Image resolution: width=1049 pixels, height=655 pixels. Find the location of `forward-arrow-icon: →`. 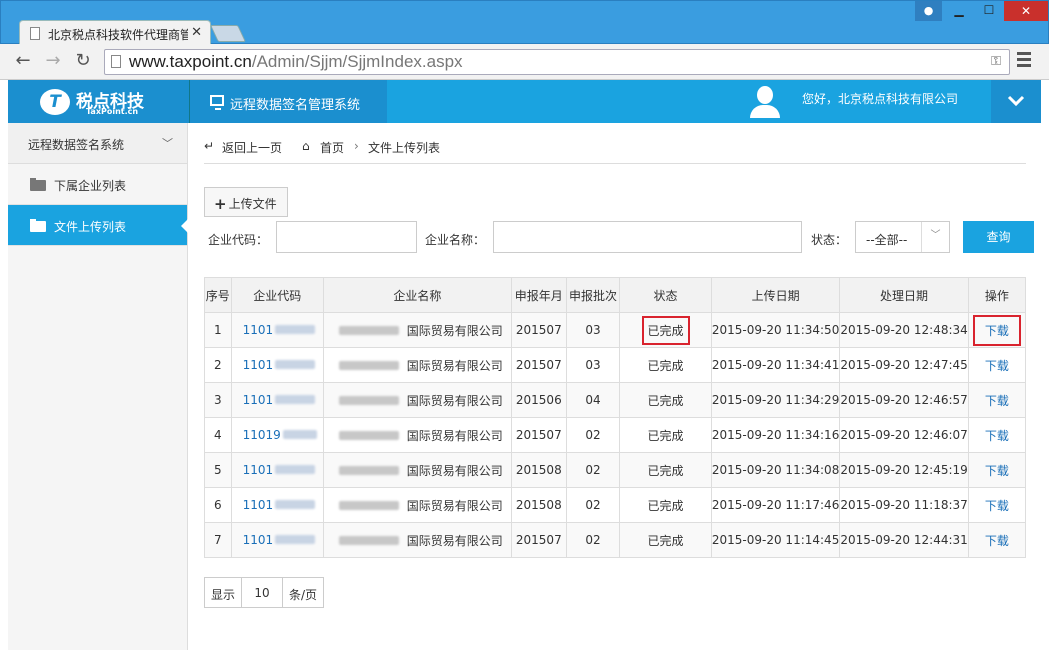

forward-arrow-icon: → is located at coordinates (53, 62).